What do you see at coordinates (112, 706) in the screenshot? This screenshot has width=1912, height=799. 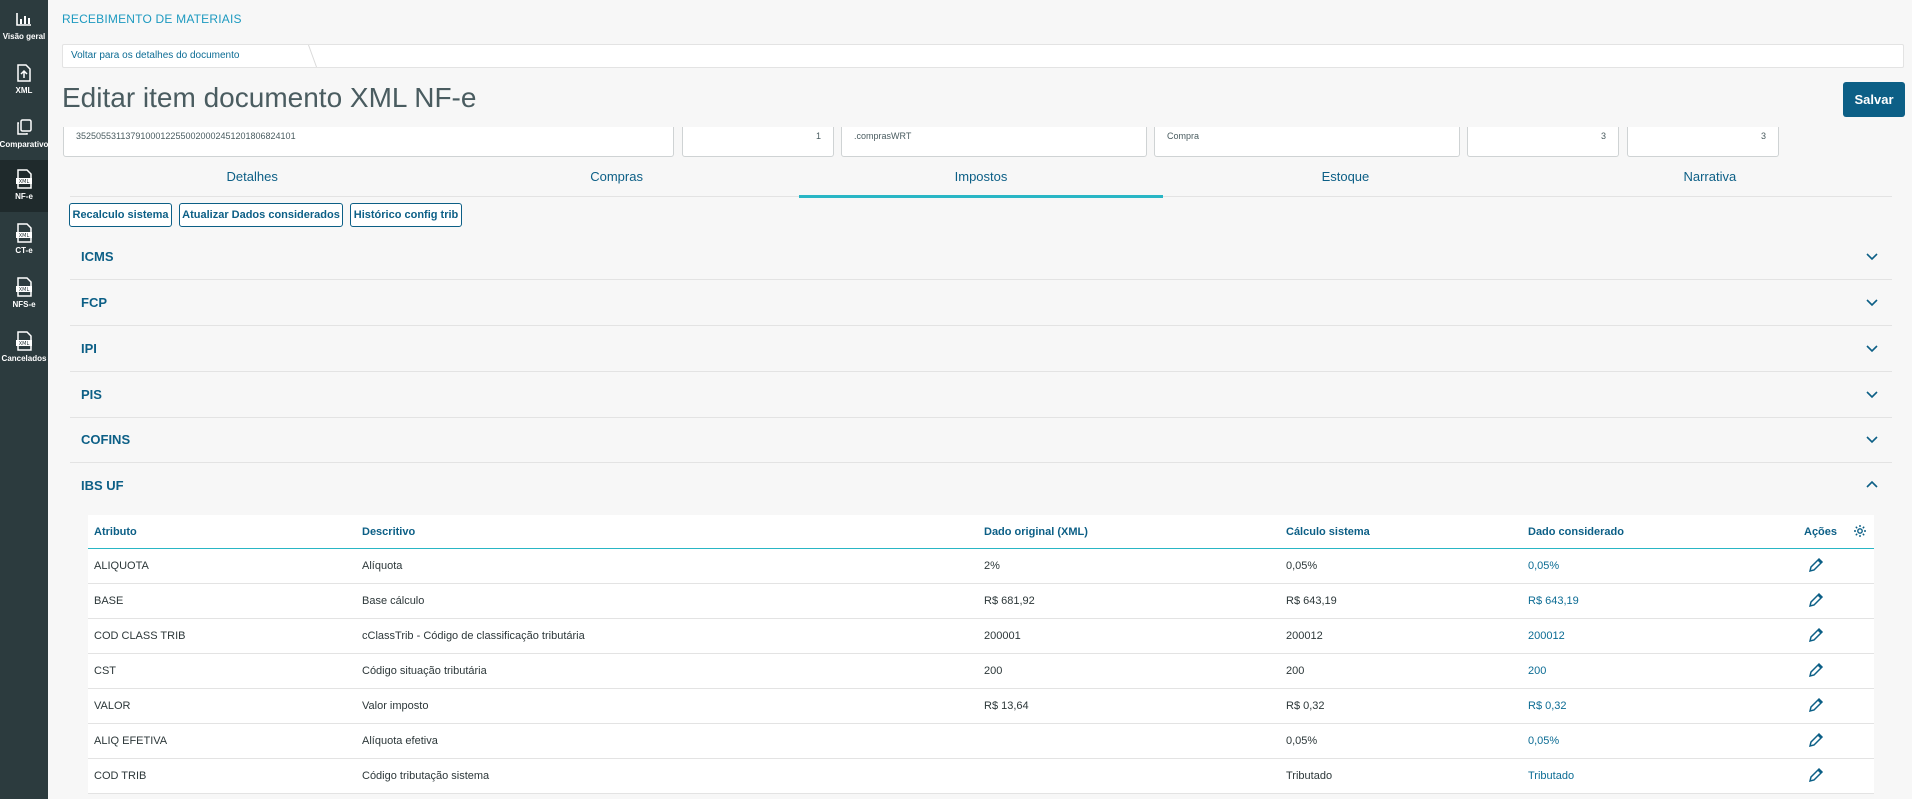 I see `cell-atributo: VALOR` at bounding box center [112, 706].